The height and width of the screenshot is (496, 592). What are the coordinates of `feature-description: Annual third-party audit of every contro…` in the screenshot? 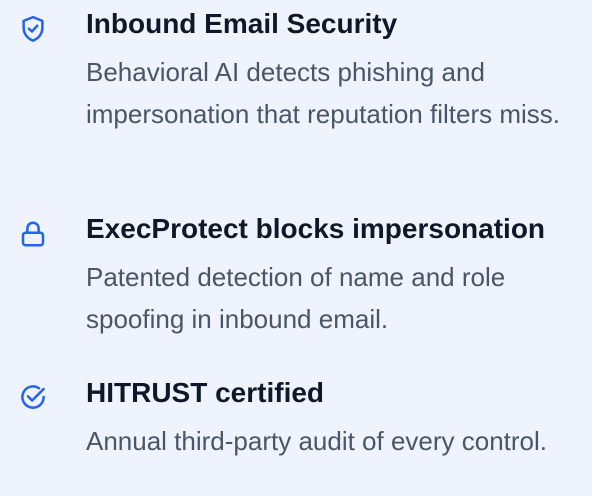 It's located at (317, 441).